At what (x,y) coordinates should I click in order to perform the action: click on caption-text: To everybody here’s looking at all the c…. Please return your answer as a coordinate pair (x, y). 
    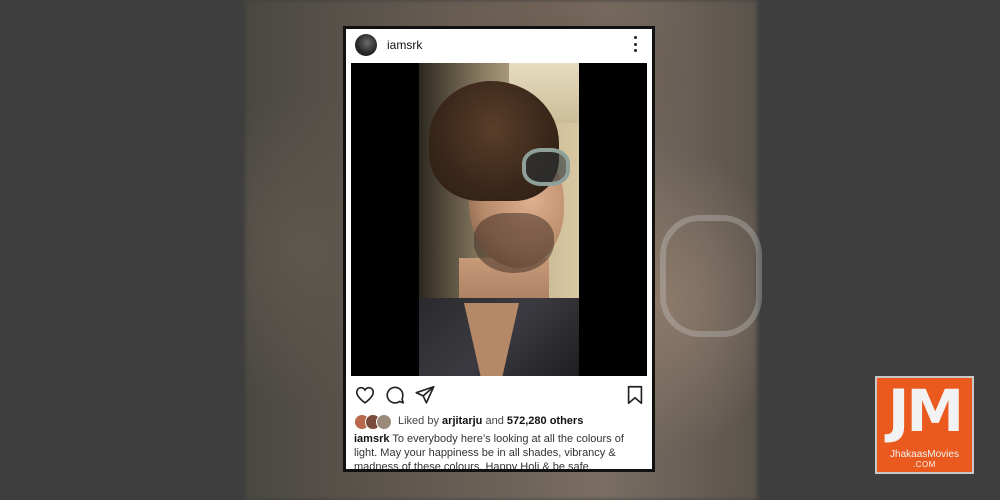
    Looking at the image, I should click on (489, 451).